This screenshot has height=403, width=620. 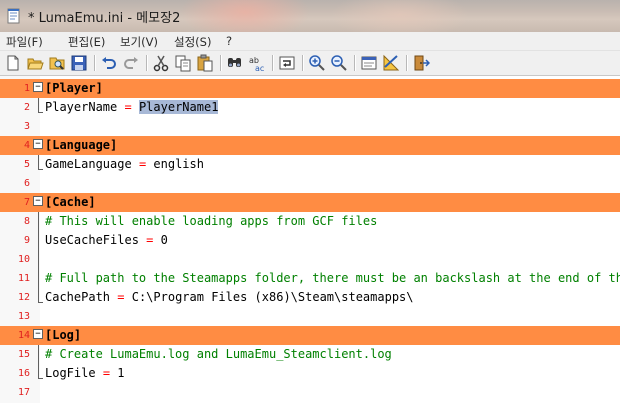 What do you see at coordinates (287, 63) in the screenshot?
I see `word-wrap-icon` at bounding box center [287, 63].